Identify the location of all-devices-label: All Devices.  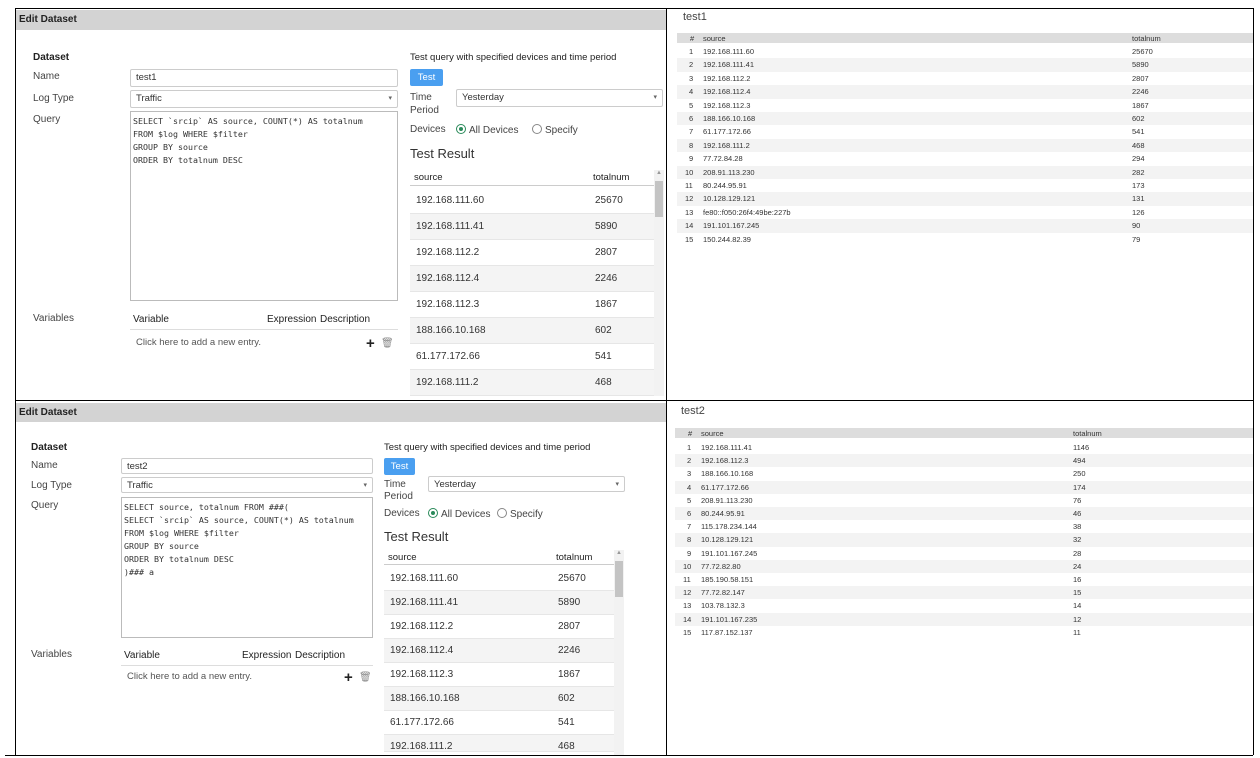
(466, 514).